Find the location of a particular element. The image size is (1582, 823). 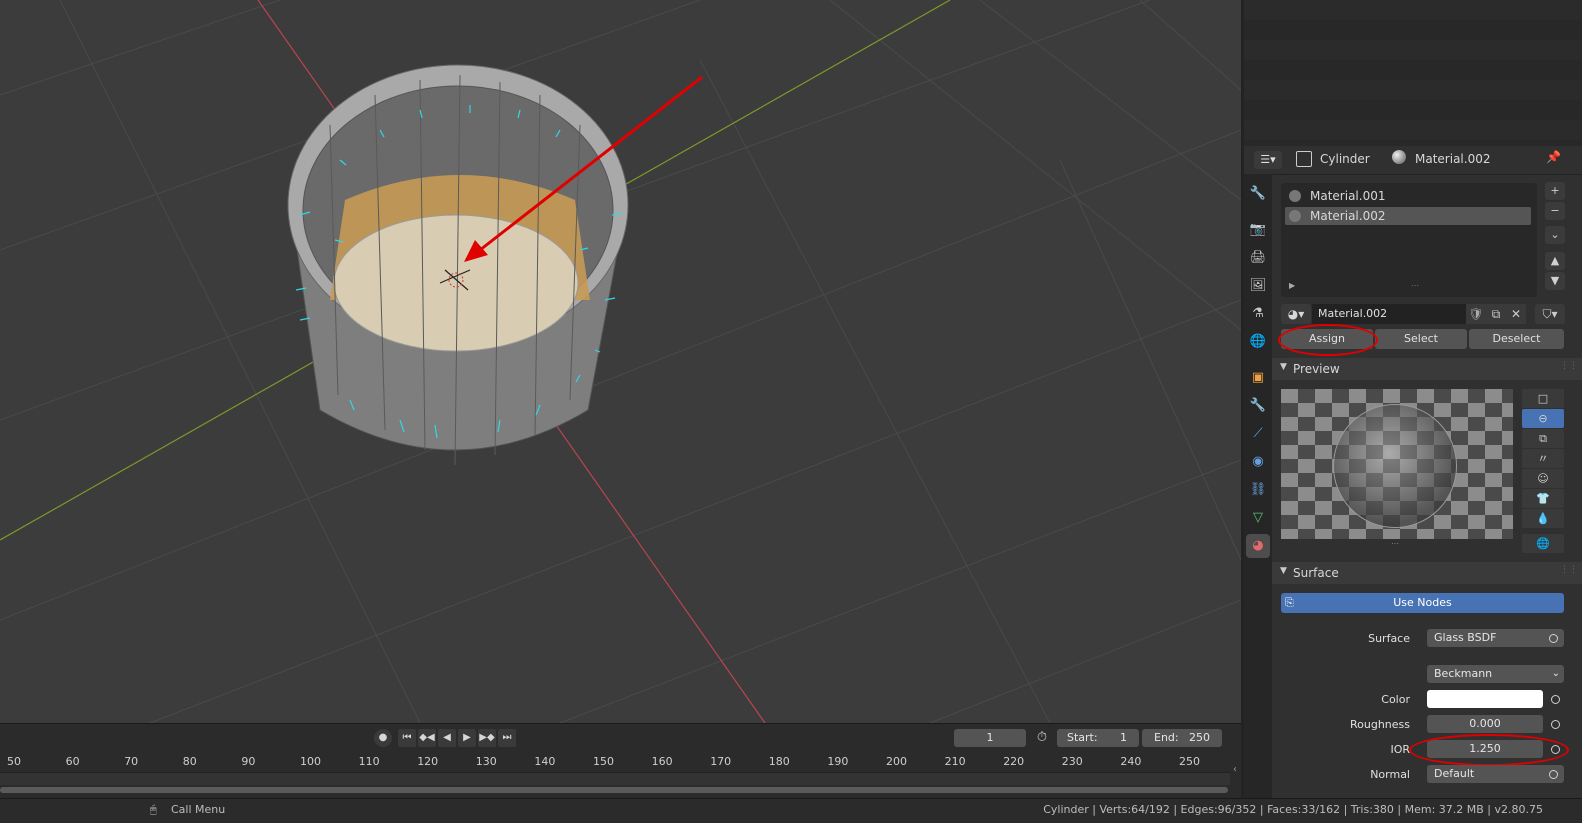

expand-arrow-icon: ▶ is located at coordinates (1292, 285).